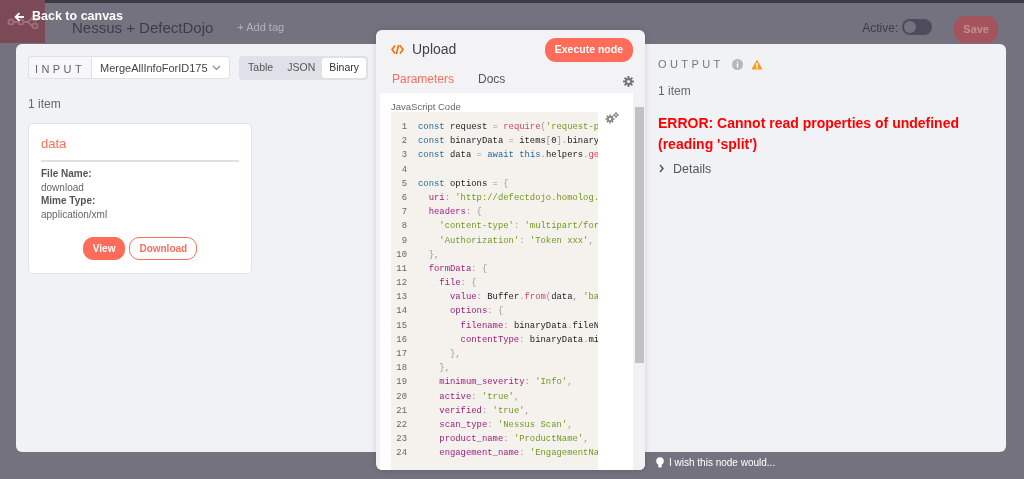 This screenshot has width=1024, height=479. Describe the element at coordinates (403, 184) in the screenshot. I see `line-number: 5` at that location.